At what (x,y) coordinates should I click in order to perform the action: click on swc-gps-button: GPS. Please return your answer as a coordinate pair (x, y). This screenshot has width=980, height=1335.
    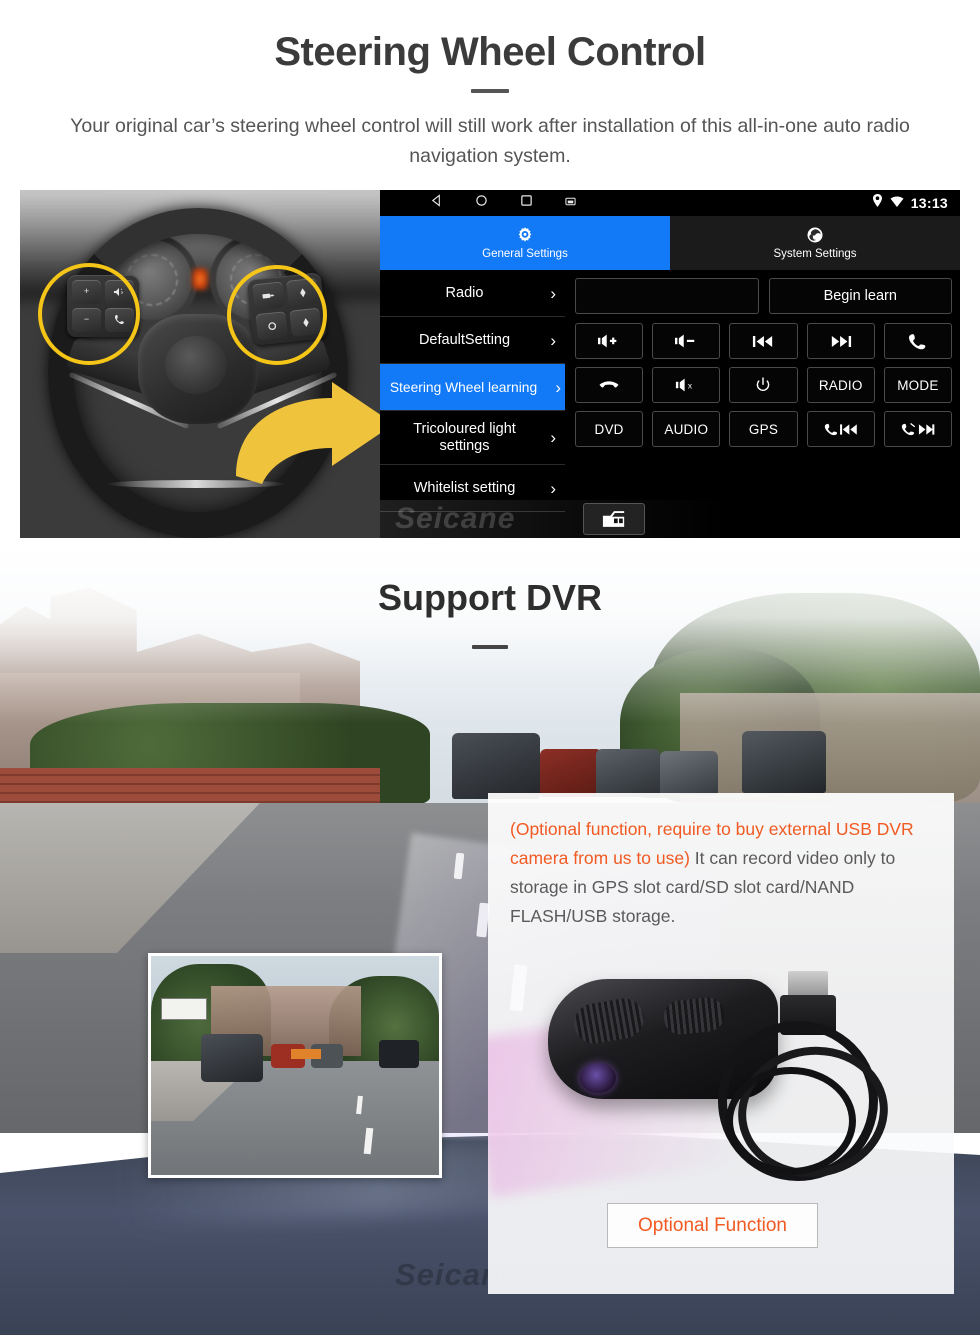
    Looking at the image, I should click on (763, 429).